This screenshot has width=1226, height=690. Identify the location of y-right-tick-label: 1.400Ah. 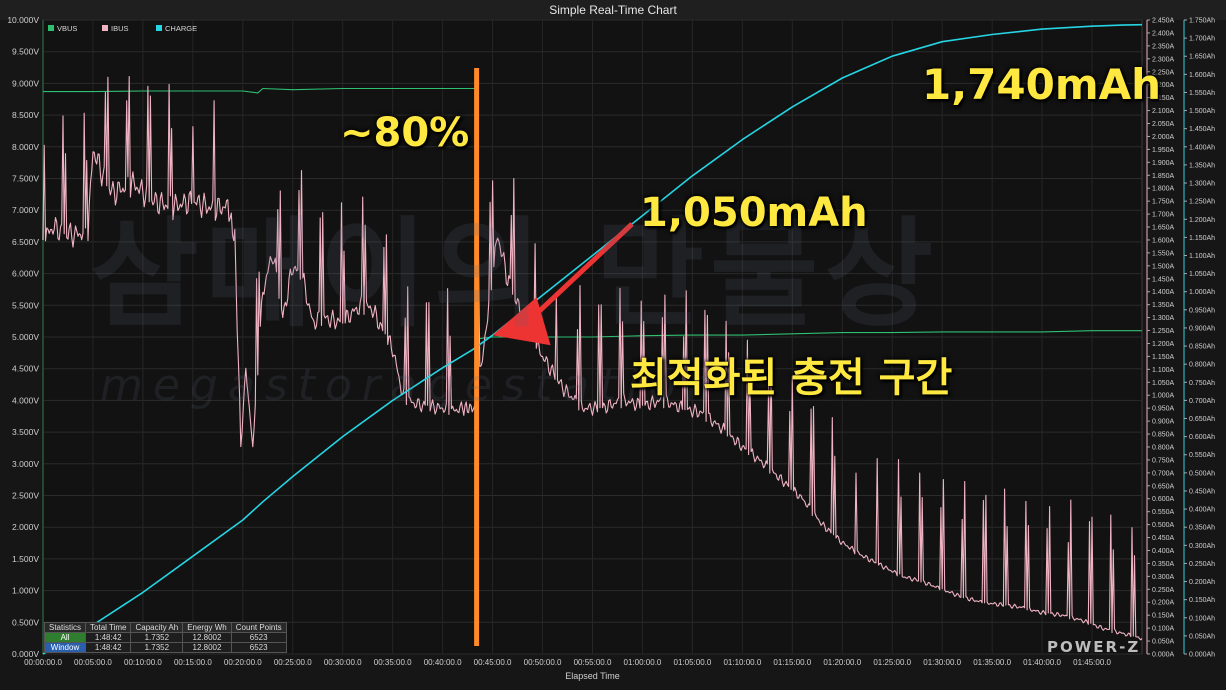
(1202, 147).